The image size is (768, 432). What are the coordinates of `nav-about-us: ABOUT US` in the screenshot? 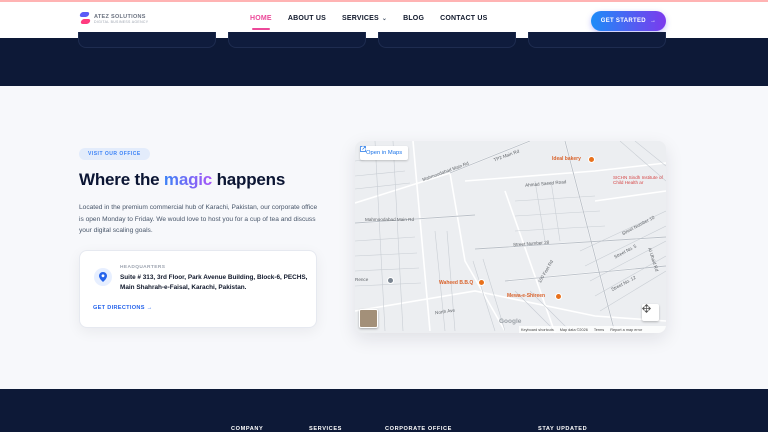 It's located at (307, 18).